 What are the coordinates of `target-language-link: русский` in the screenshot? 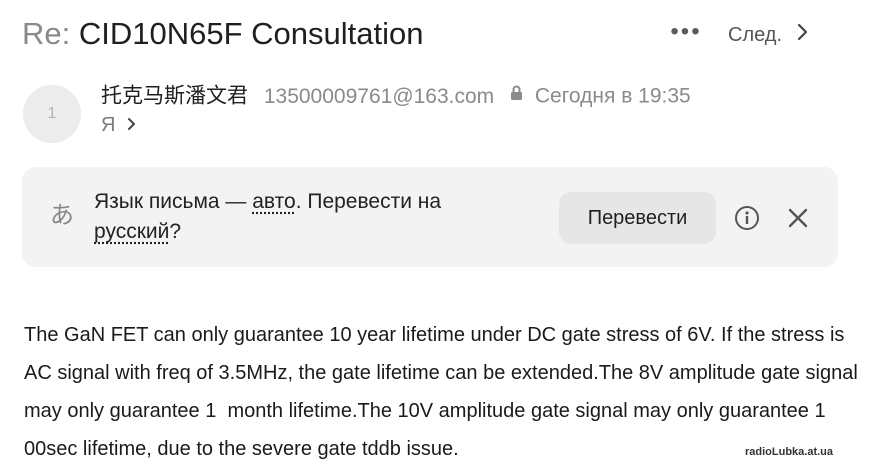 It's located at (131, 231).